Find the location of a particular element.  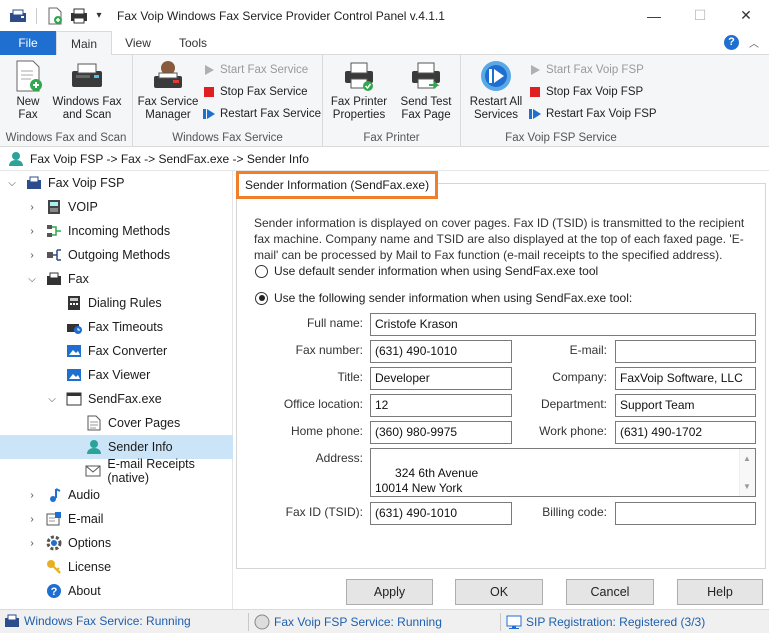

stop-icon is located at coordinates (535, 92).